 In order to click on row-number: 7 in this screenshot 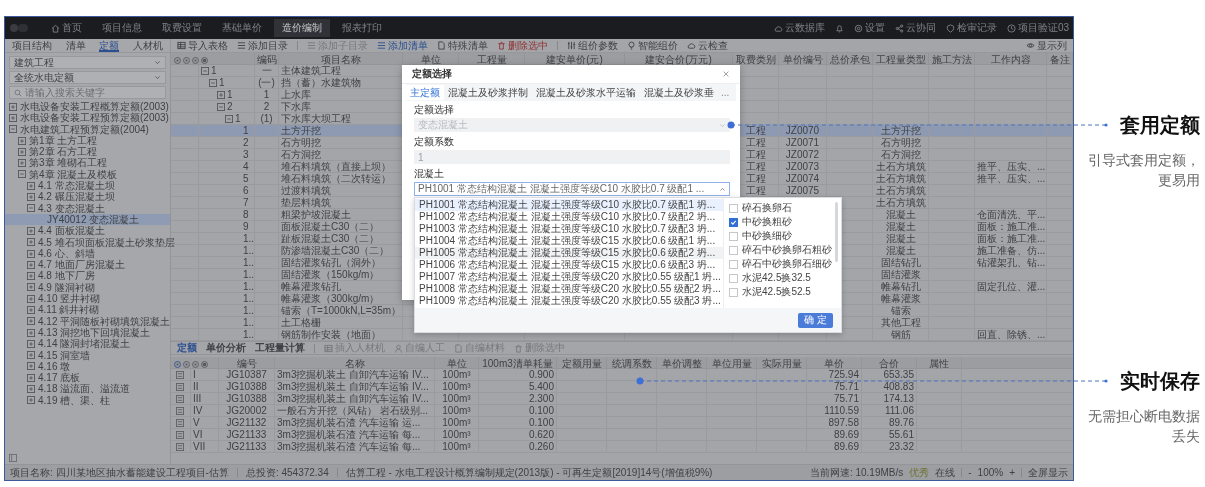, I will do `click(246, 202)`.